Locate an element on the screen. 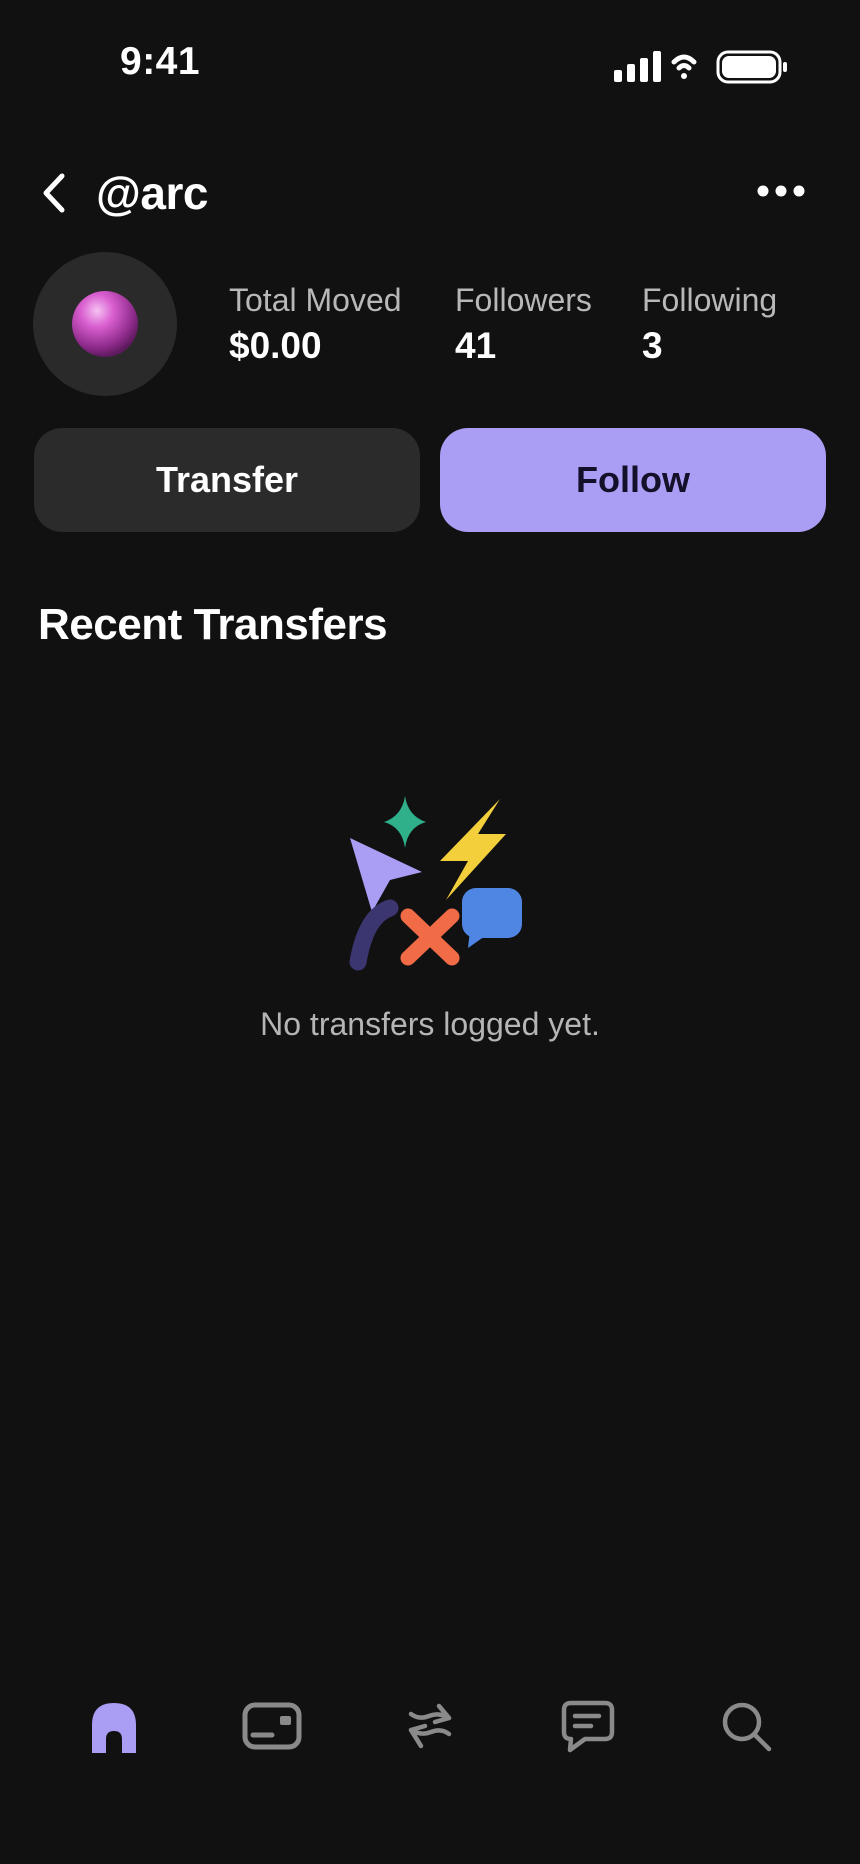 This screenshot has width=860, height=1864. back-button is located at coordinates (54, 193).